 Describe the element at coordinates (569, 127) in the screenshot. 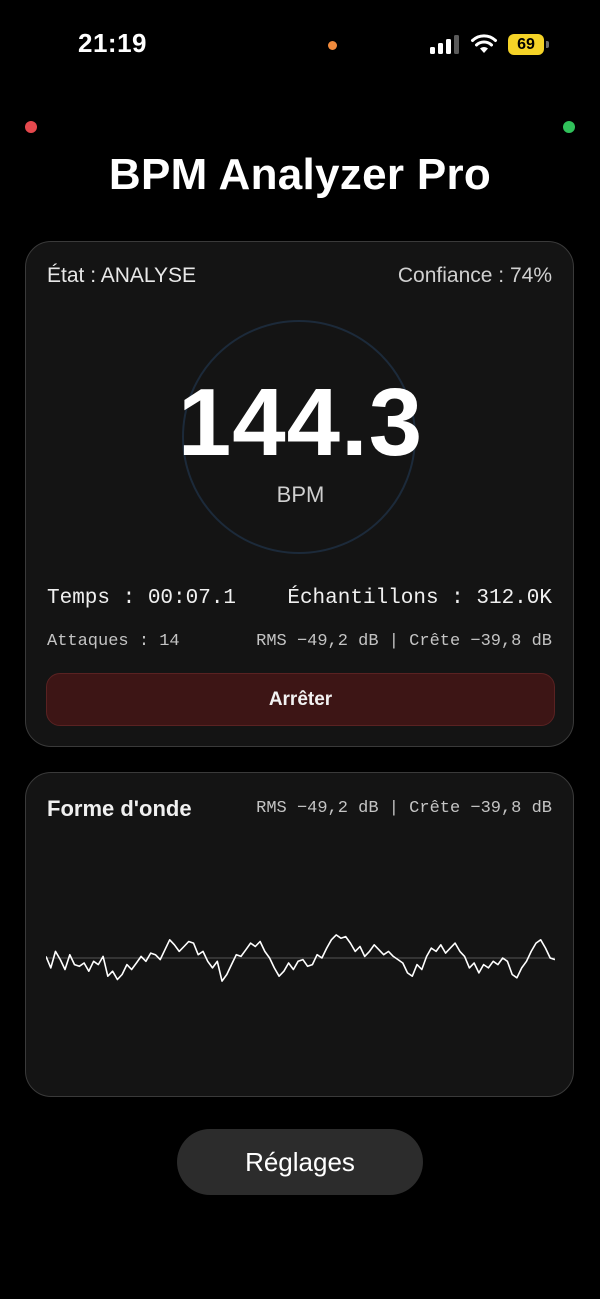

I see `green-indicator-dot` at that location.